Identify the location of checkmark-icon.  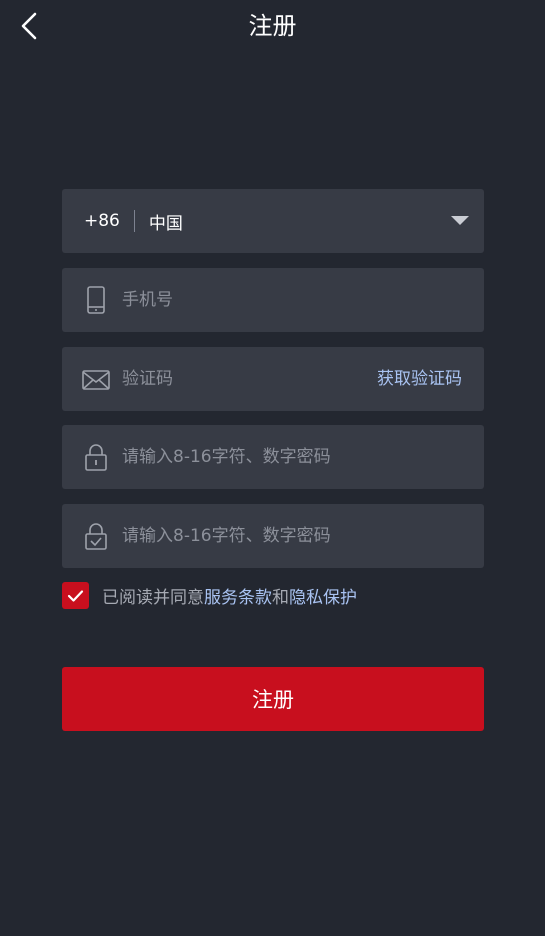
(75, 595).